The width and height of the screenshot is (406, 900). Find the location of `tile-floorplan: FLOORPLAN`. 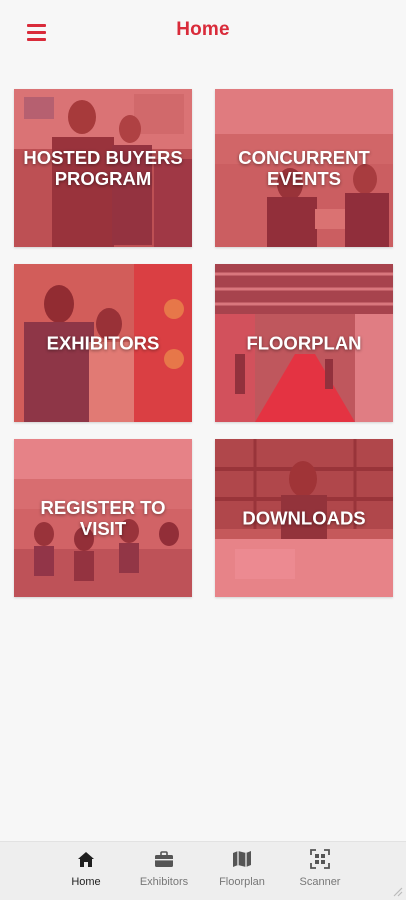

tile-floorplan: FLOORPLAN is located at coordinates (304, 343).